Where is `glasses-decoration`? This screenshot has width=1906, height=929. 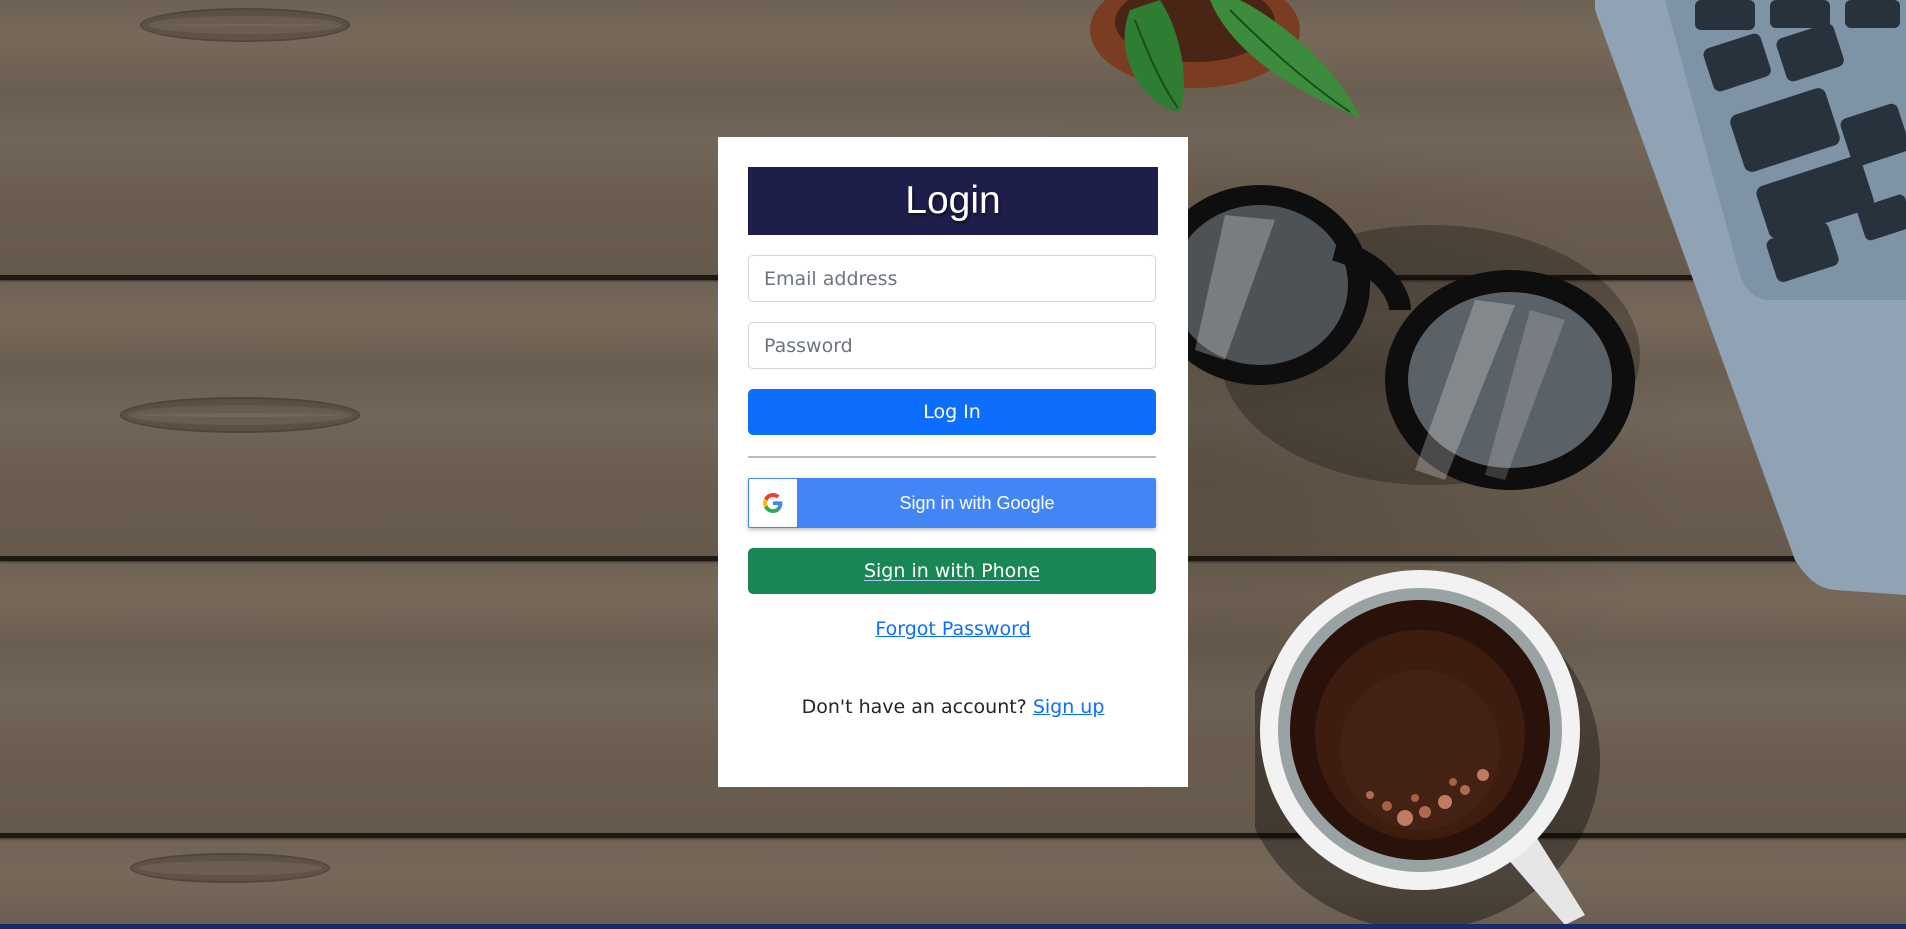
glasses-decoration is located at coordinates (1412, 337).